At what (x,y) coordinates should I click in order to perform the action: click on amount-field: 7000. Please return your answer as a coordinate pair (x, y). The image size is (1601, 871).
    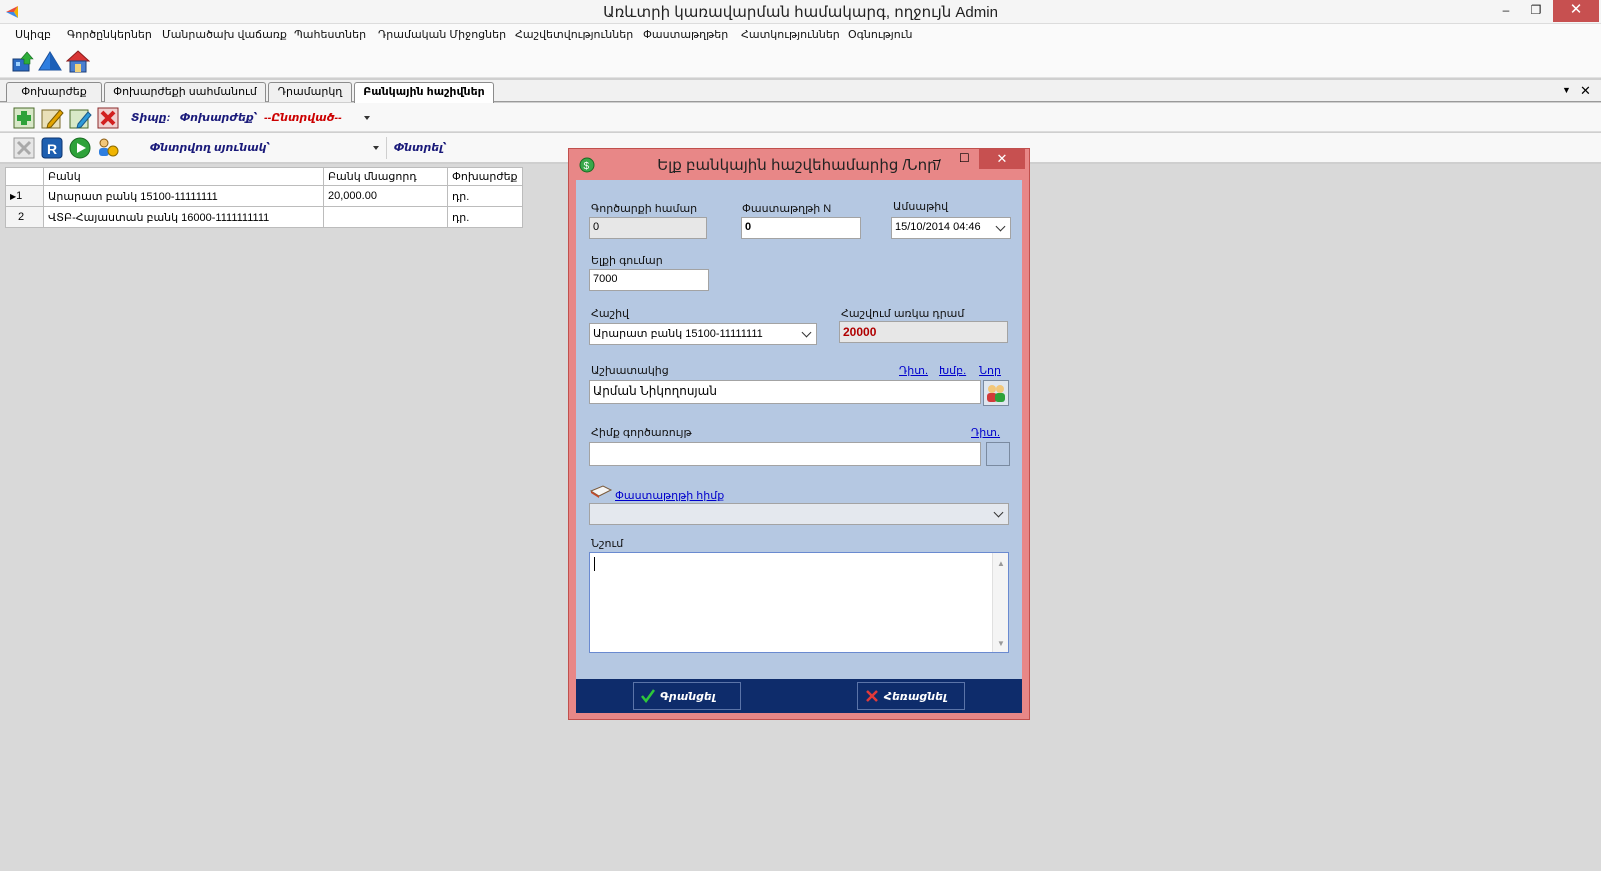
    Looking at the image, I should click on (649, 280).